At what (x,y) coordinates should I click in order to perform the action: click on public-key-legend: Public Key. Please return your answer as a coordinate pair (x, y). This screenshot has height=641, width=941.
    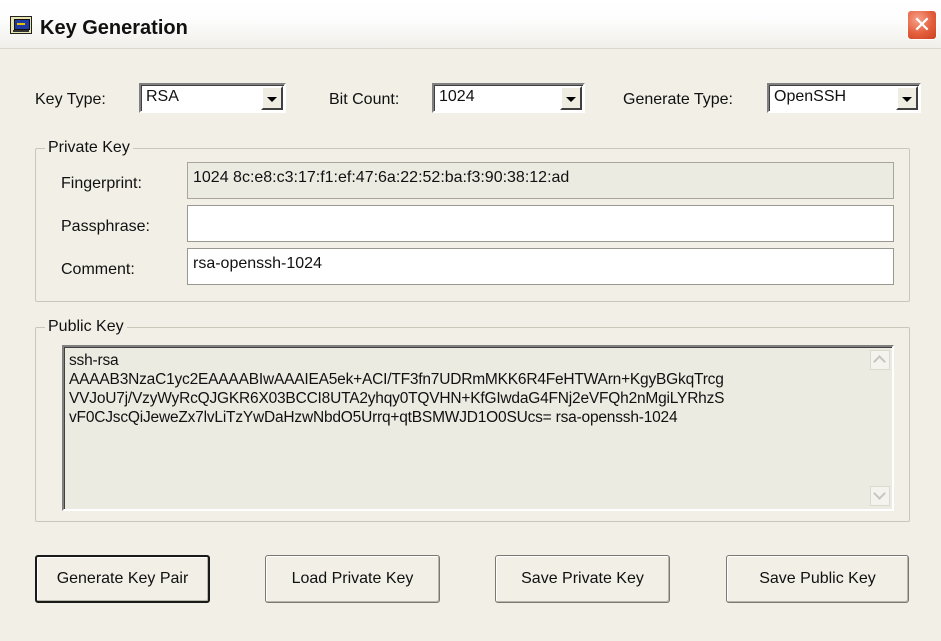
    Looking at the image, I should click on (86, 327).